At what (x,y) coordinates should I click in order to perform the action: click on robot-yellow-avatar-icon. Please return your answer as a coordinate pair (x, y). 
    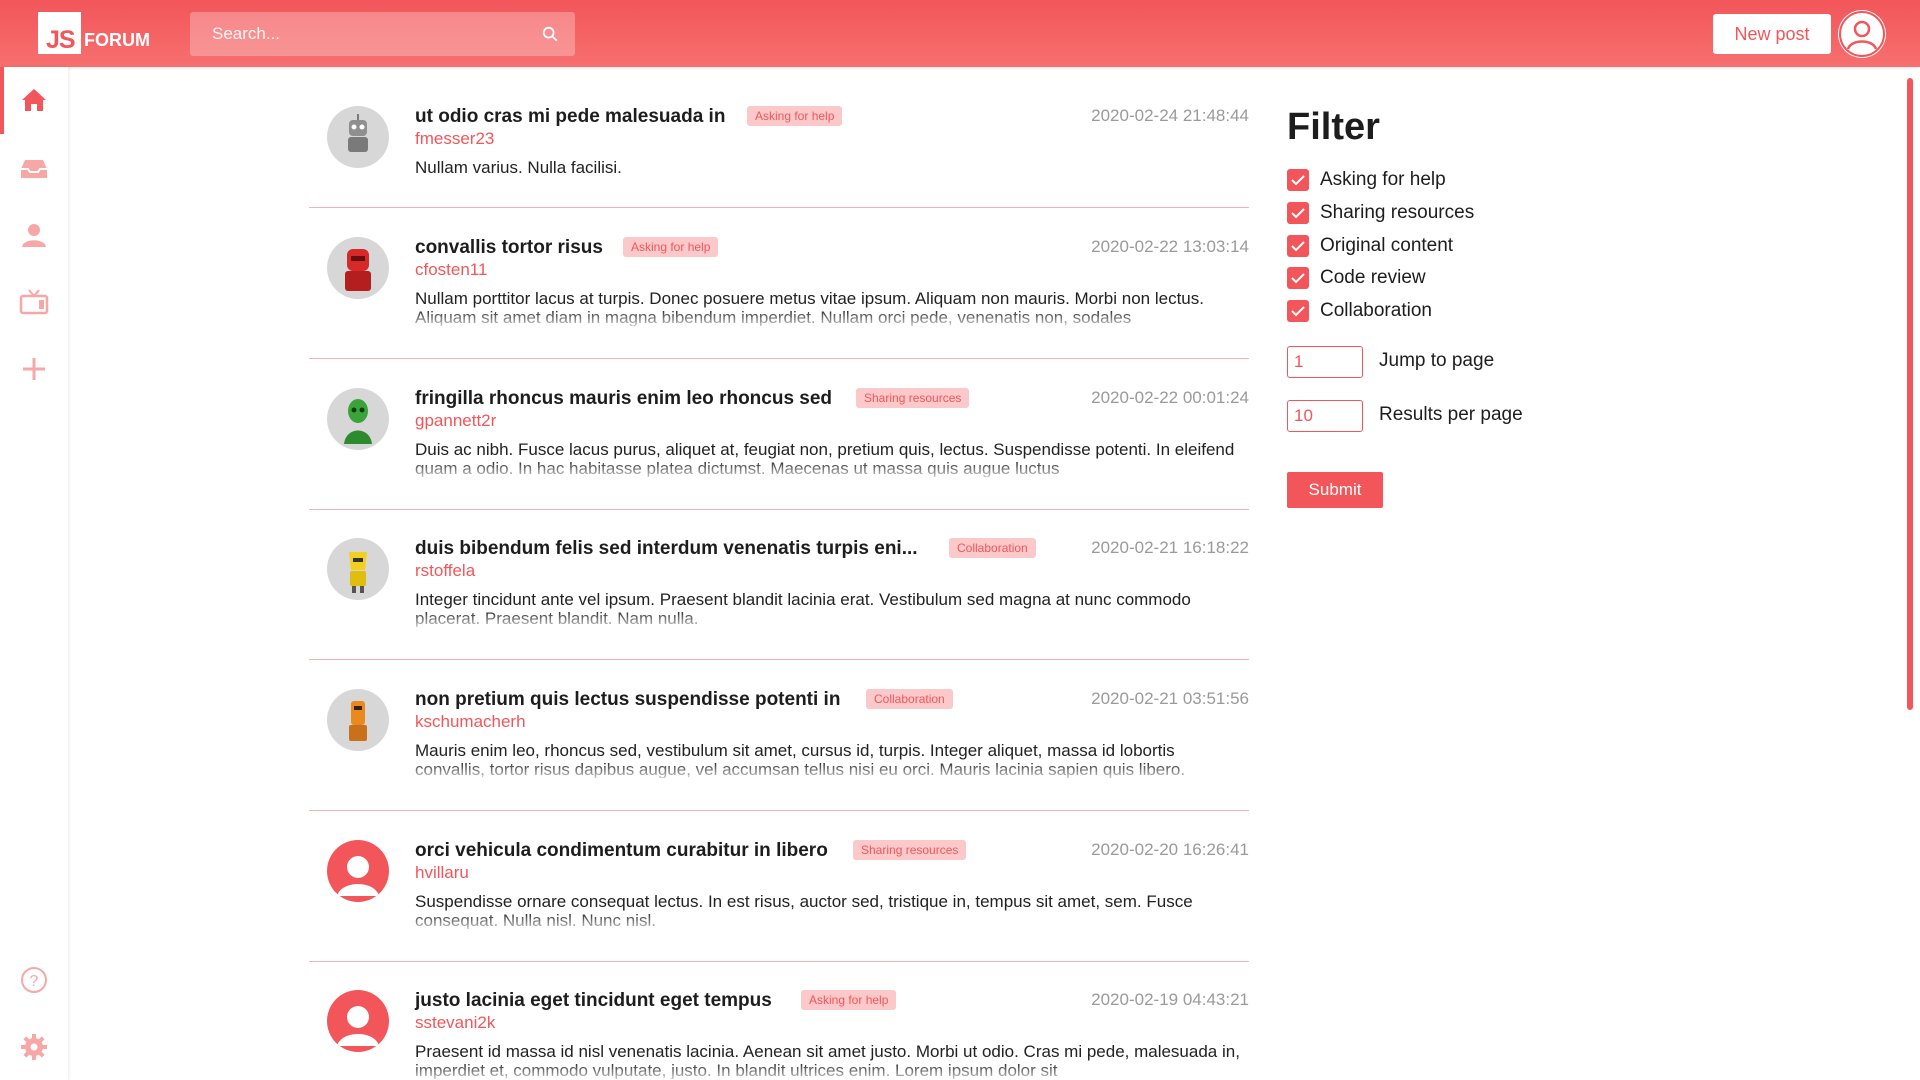
    Looking at the image, I should click on (358, 572).